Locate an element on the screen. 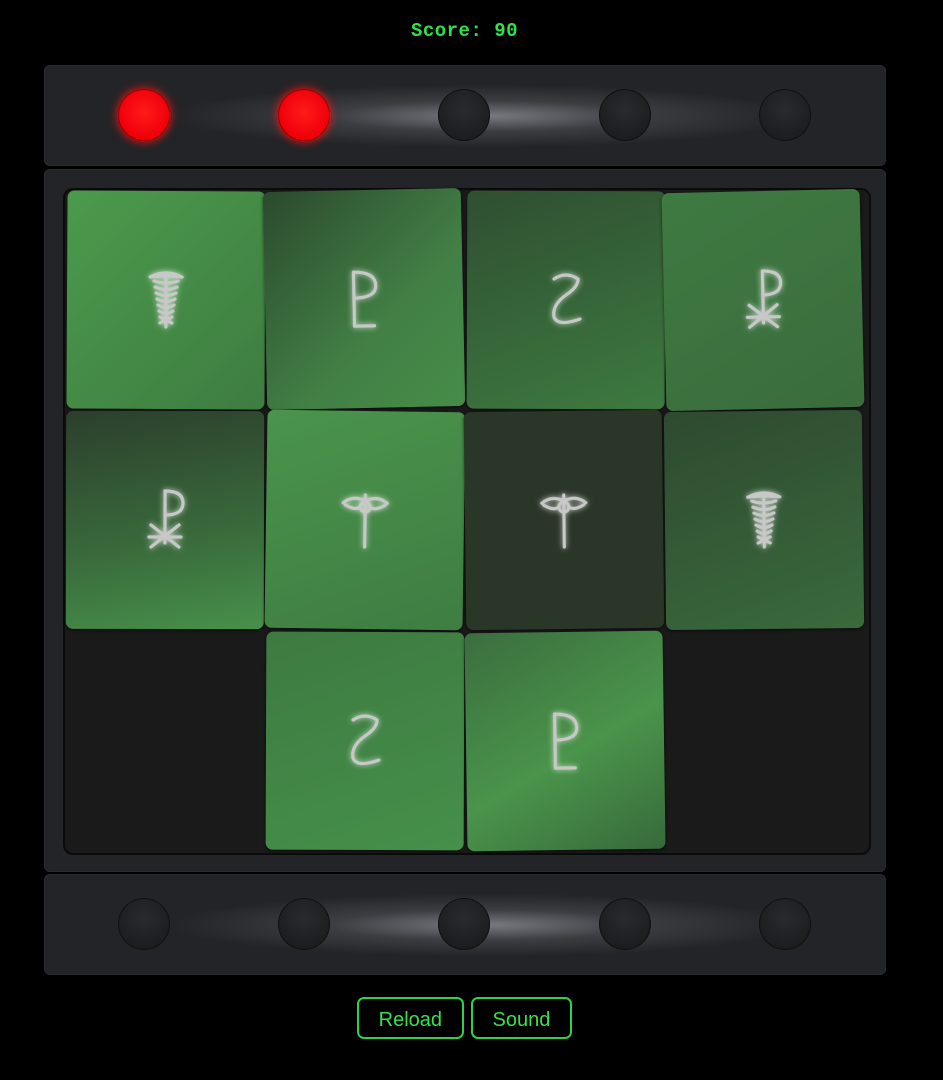 This screenshot has height=1080, width=943. bottom-indicator-panel is located at coordinates (465, 924).